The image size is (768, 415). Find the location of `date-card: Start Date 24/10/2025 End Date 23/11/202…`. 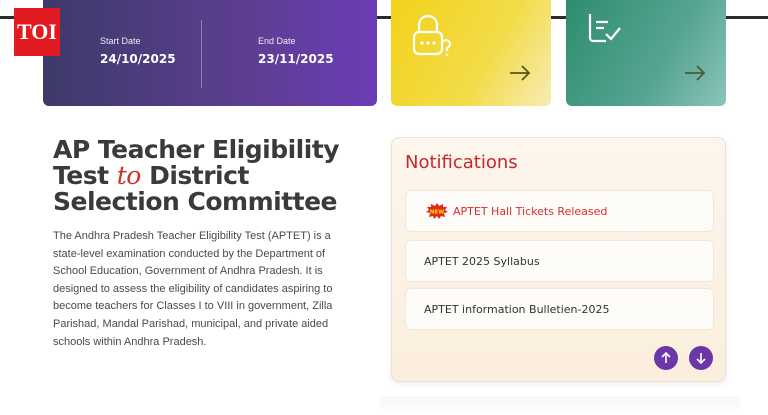

date-card: Start Date 24/10/2025 End Date 23/11/202… is located at coordinates (210, 53).